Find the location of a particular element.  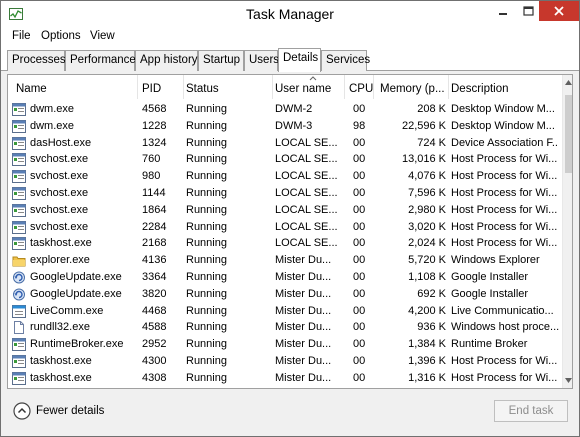

cell-name: LiveComm.exe is located at coordinates (67, 310).